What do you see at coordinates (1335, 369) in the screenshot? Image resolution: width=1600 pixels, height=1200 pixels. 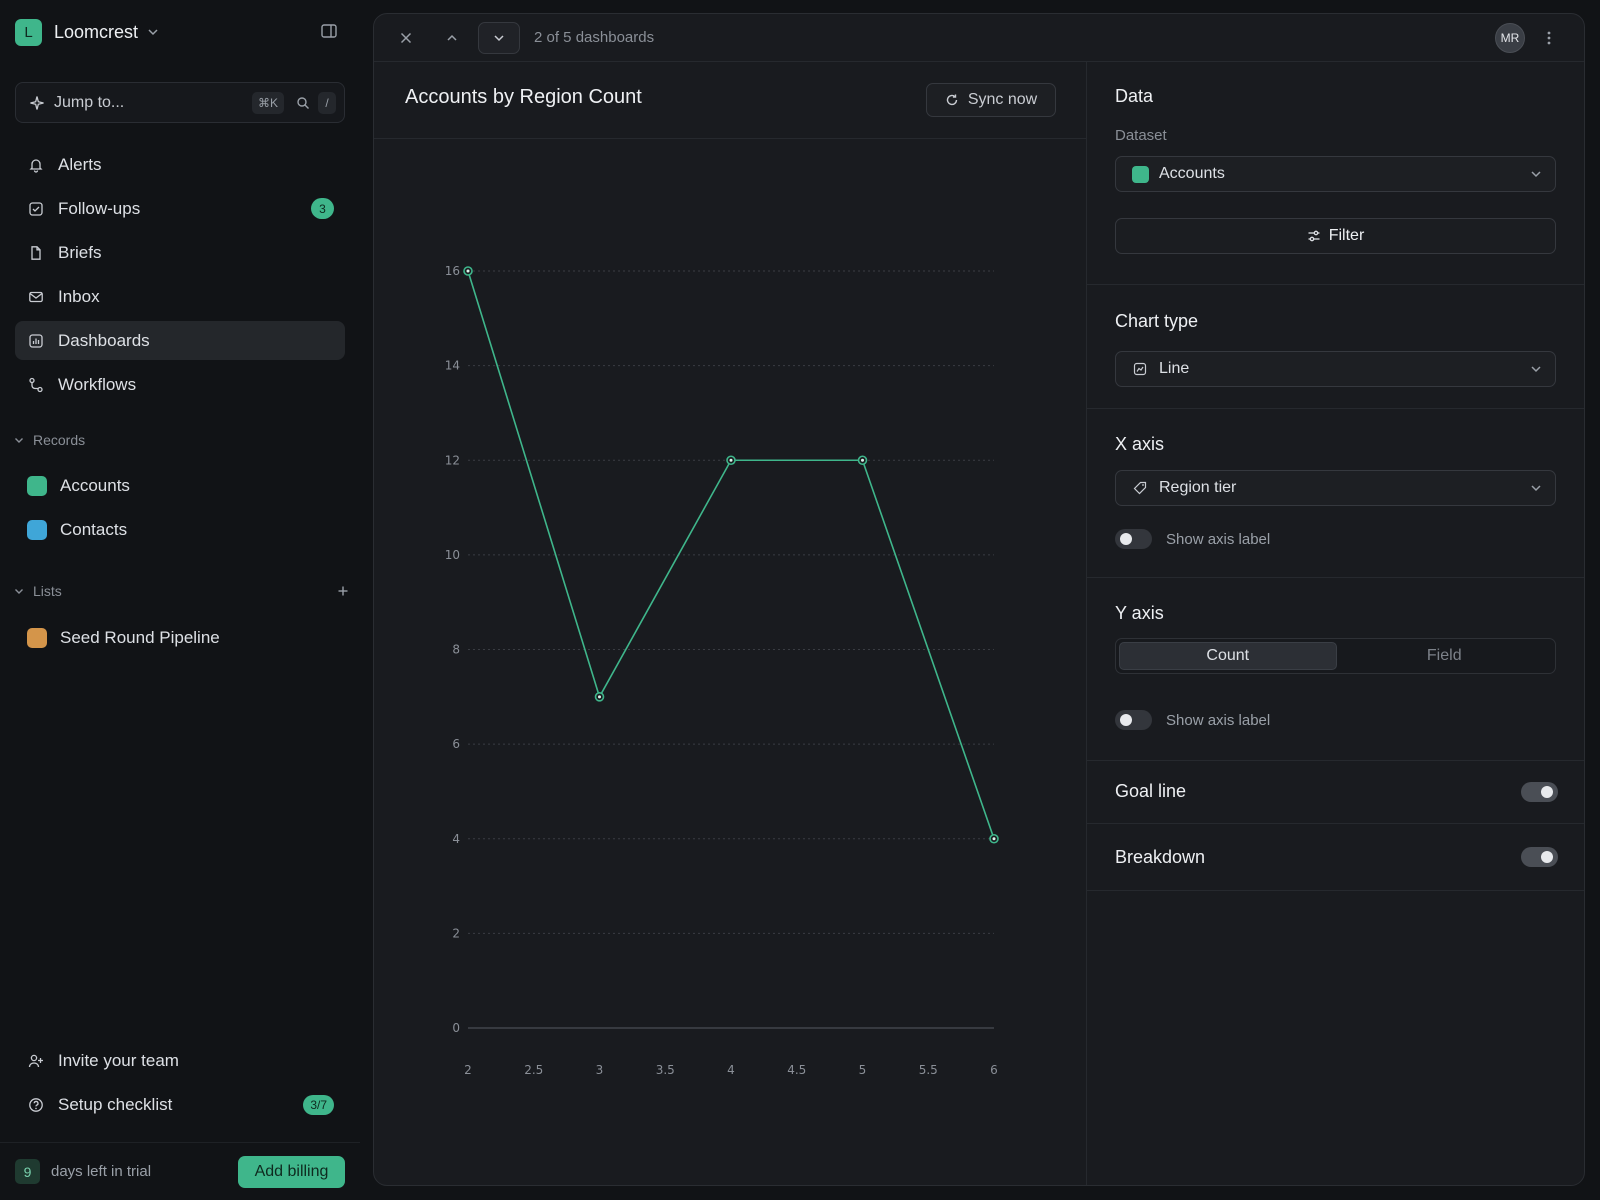 I see `chart-type-select: Line` at bounding box center [1335, 369].